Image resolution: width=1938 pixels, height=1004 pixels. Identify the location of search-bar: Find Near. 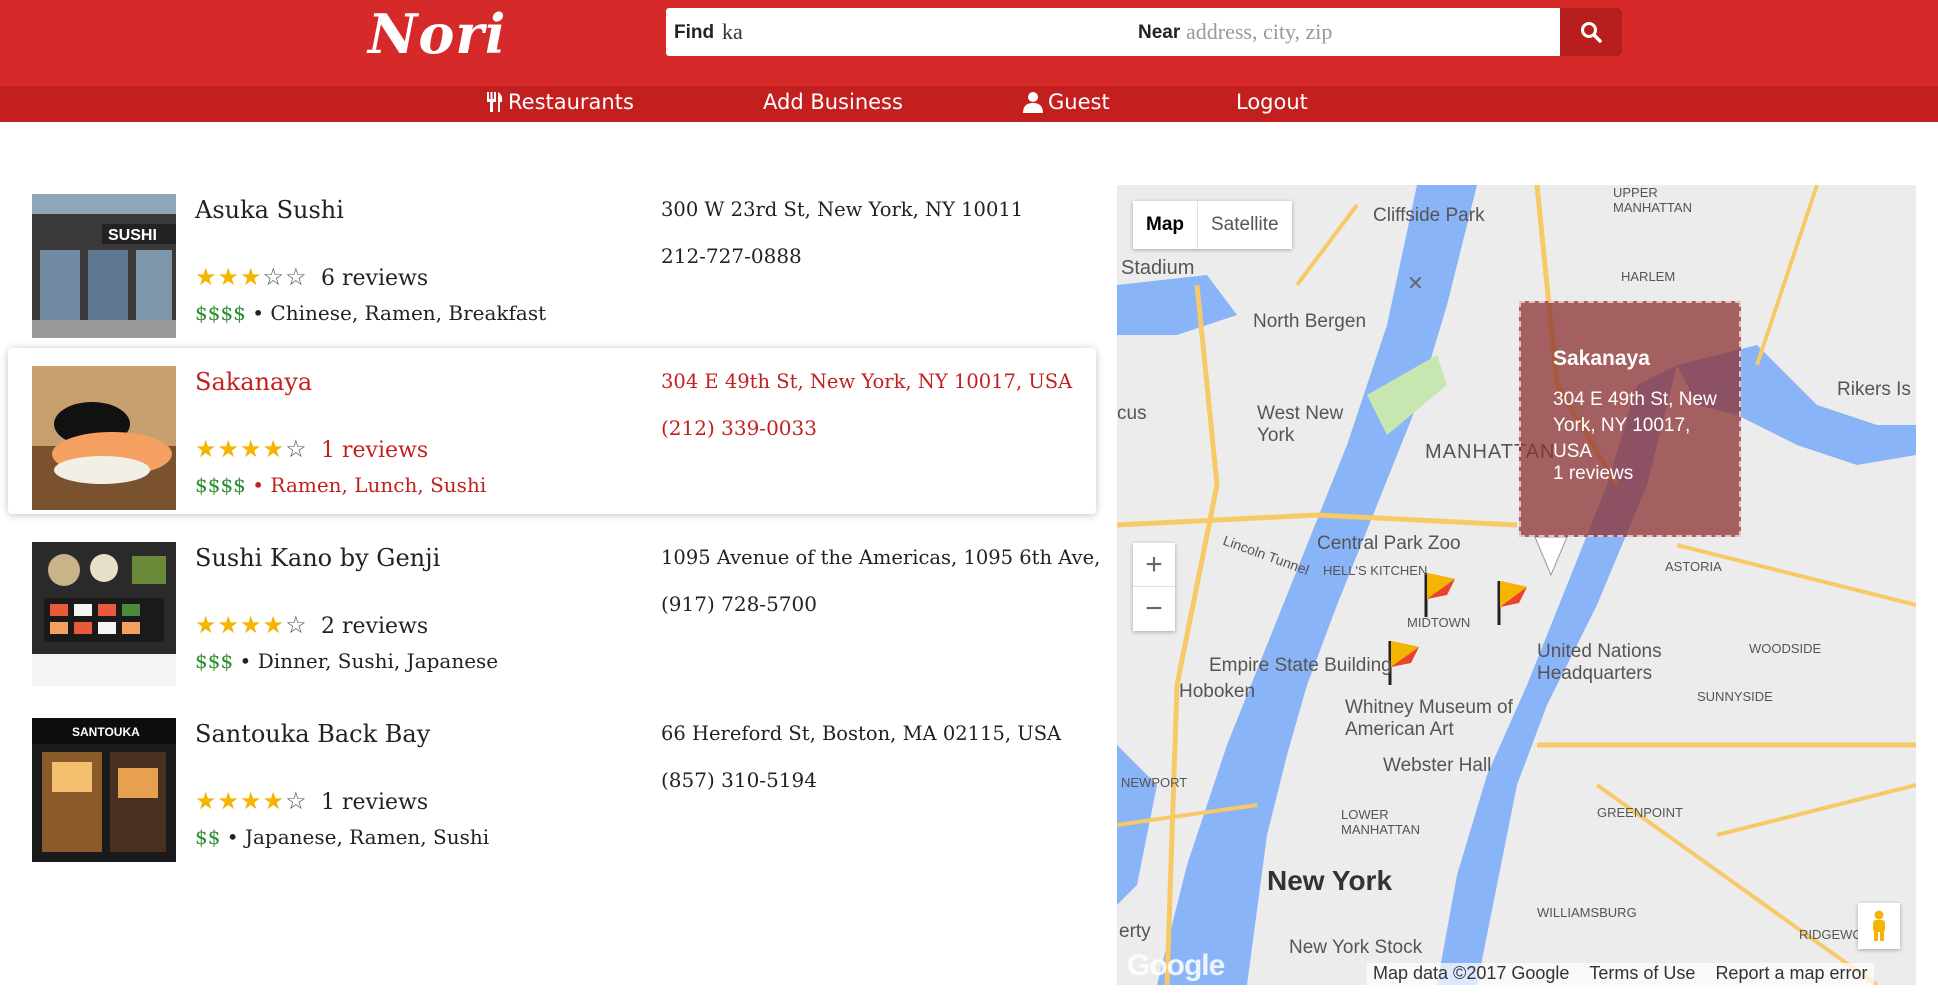
(1144, 32).